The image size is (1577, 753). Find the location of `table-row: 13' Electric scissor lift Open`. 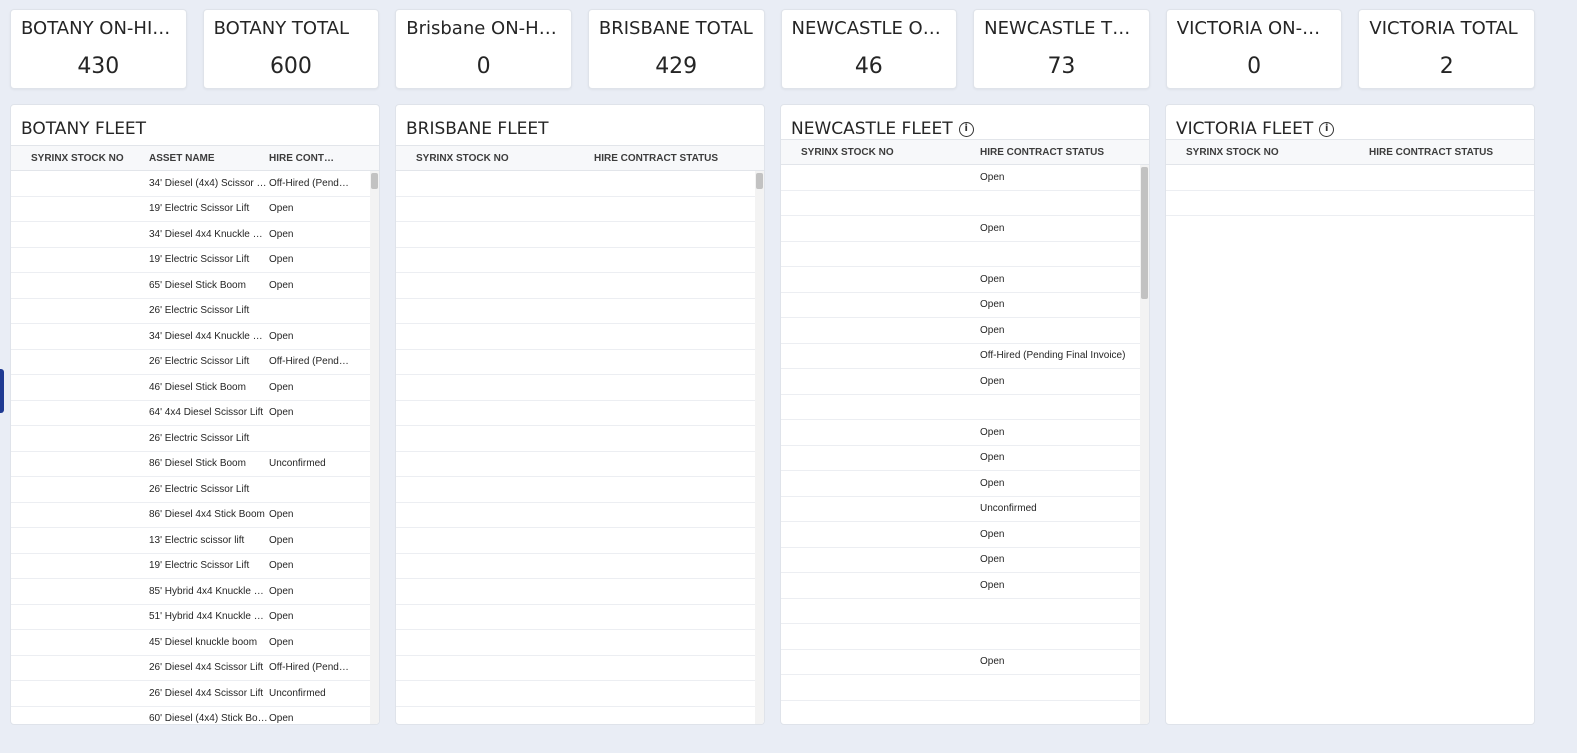

table-row: 13' Electric scissor lift Open is located at coordinates (195, 541).